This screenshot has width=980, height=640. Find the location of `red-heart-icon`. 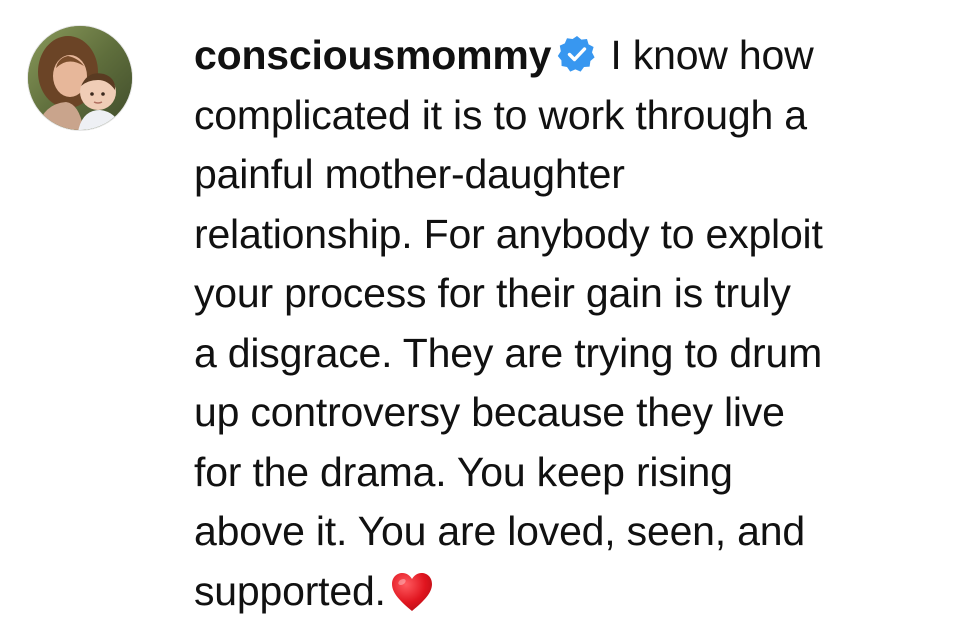

red-heart-icon is located at coordinates (412, 591).